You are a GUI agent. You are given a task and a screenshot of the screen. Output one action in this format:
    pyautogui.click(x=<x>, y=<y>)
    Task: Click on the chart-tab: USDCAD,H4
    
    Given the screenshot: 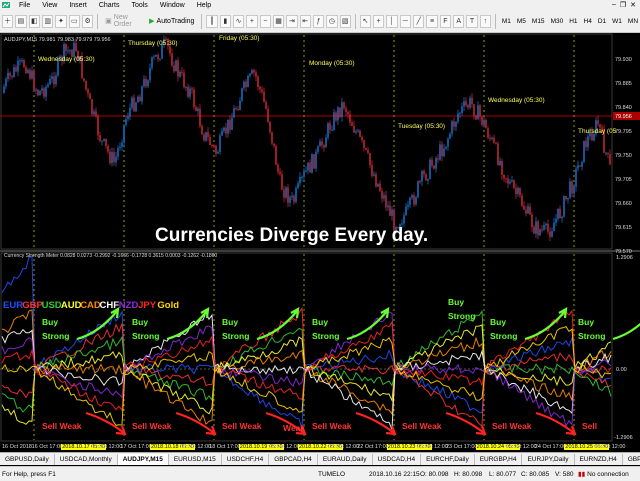 What is the action you would take?
    pyautogui.click(x=397, y=459)
    